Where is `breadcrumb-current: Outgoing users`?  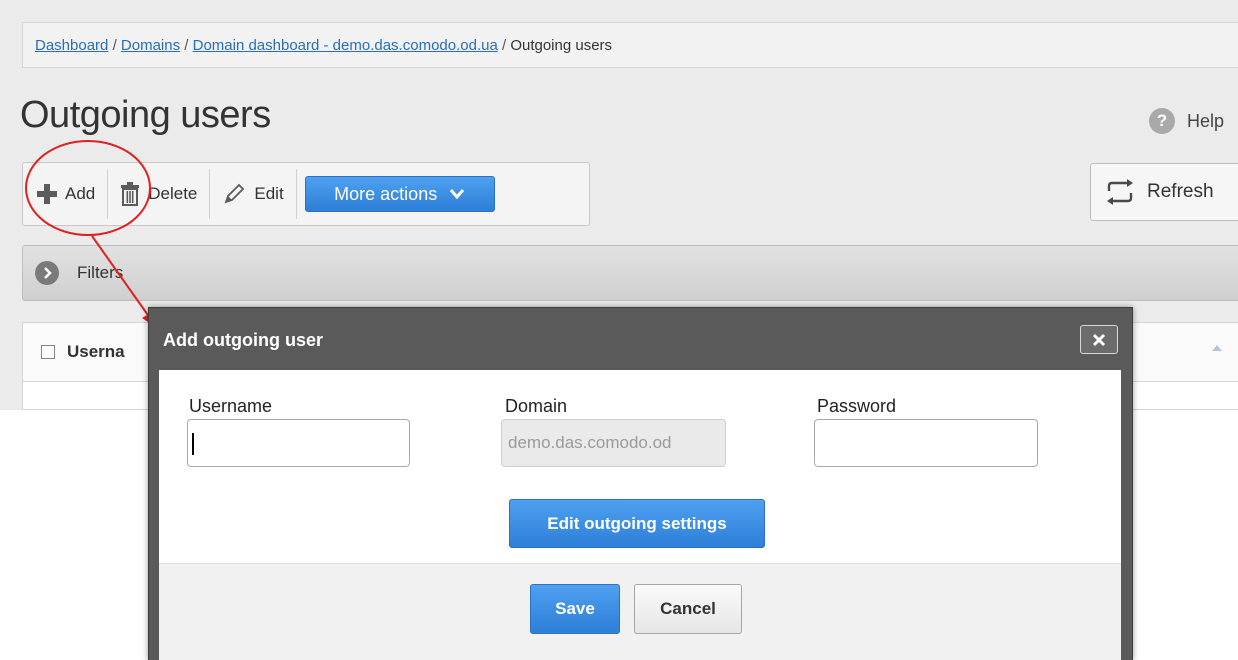
breadcrumb-current: Outgoing users is located at coordinates (561, 45).